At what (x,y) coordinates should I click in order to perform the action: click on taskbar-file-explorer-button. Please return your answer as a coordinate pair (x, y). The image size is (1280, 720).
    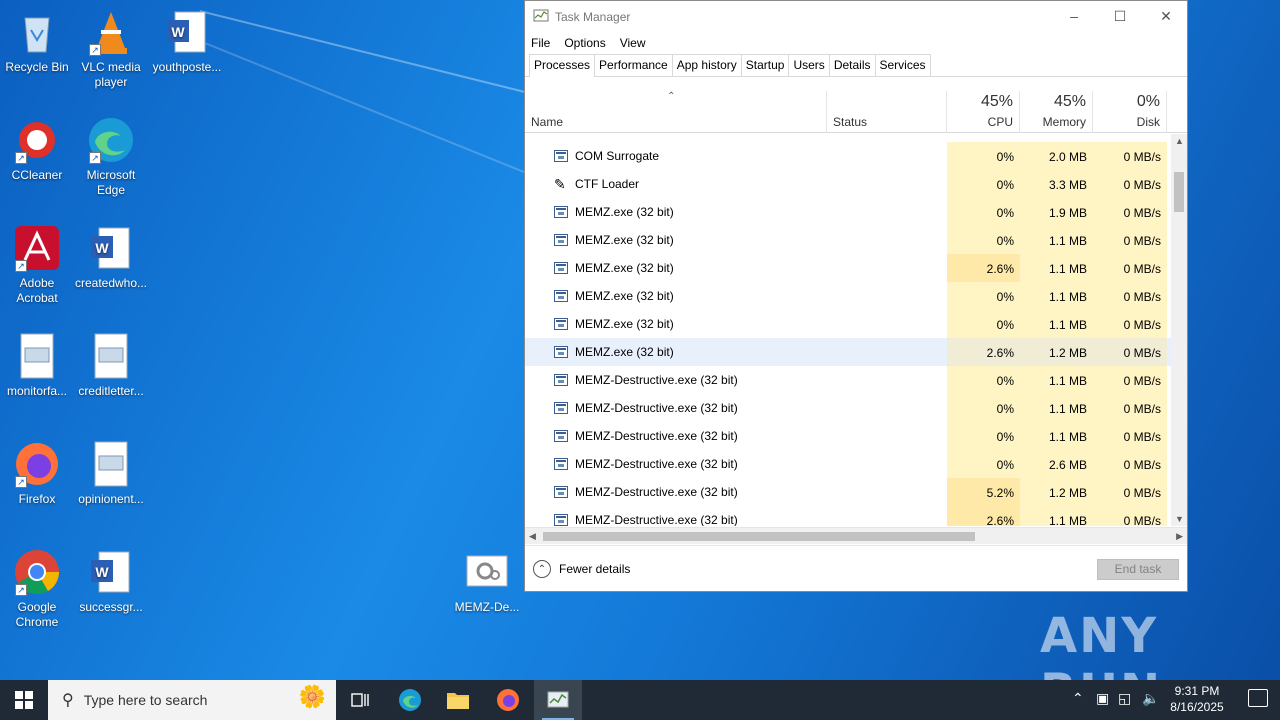
    Looking at the image, I should click on (458, 700).